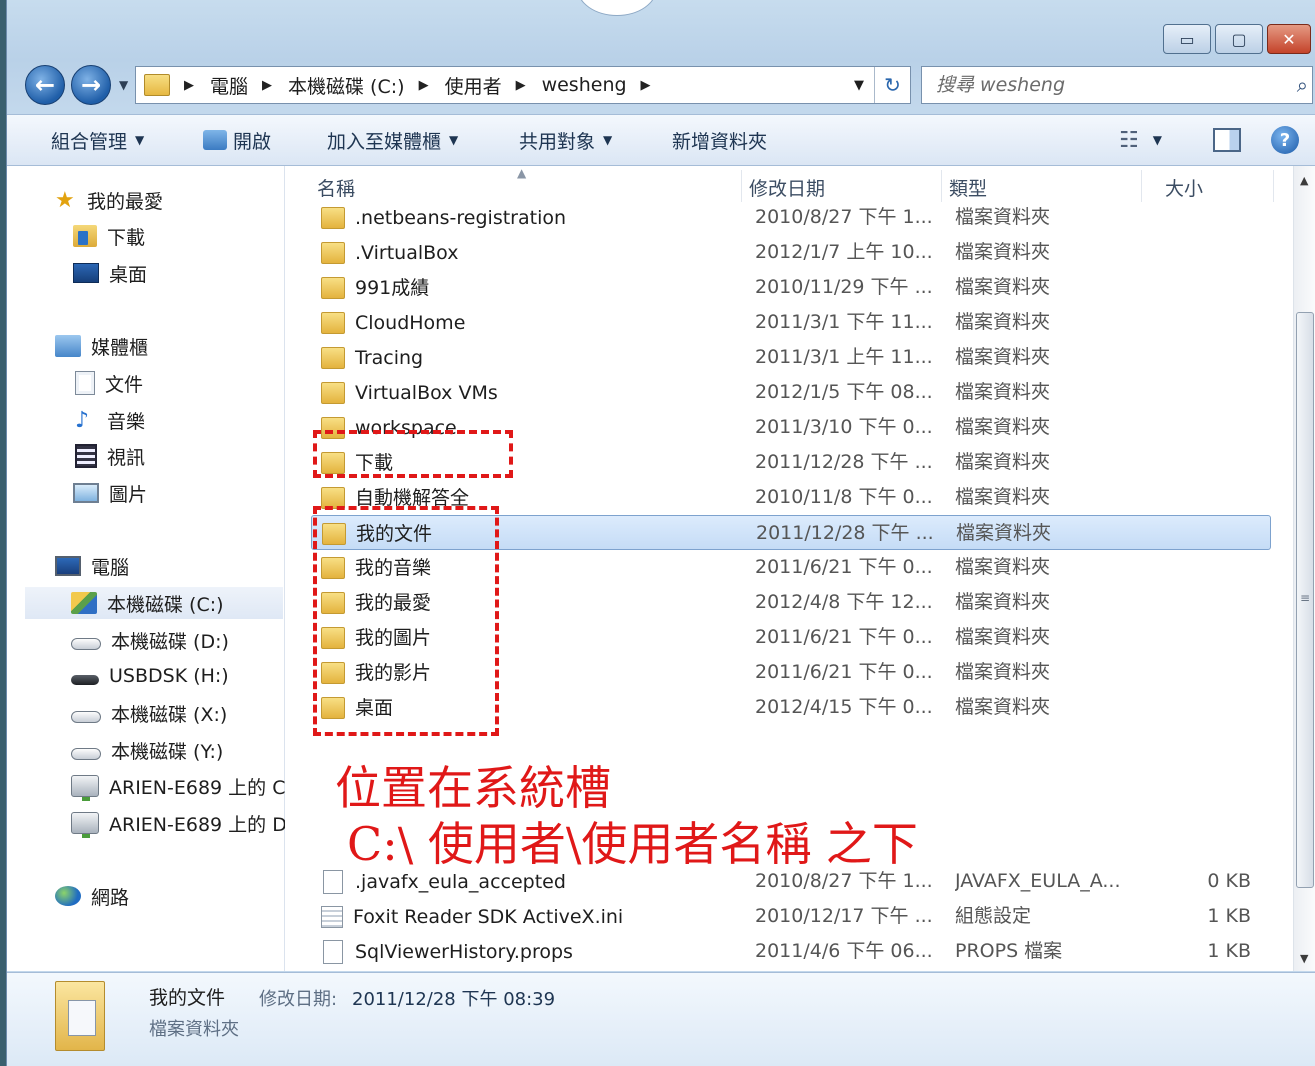  What do you see at coordinates (170, 641) in the screenshot?
I see `sidebar-label: 本機磁碟 (D:)` at bounding box center [170, 641].